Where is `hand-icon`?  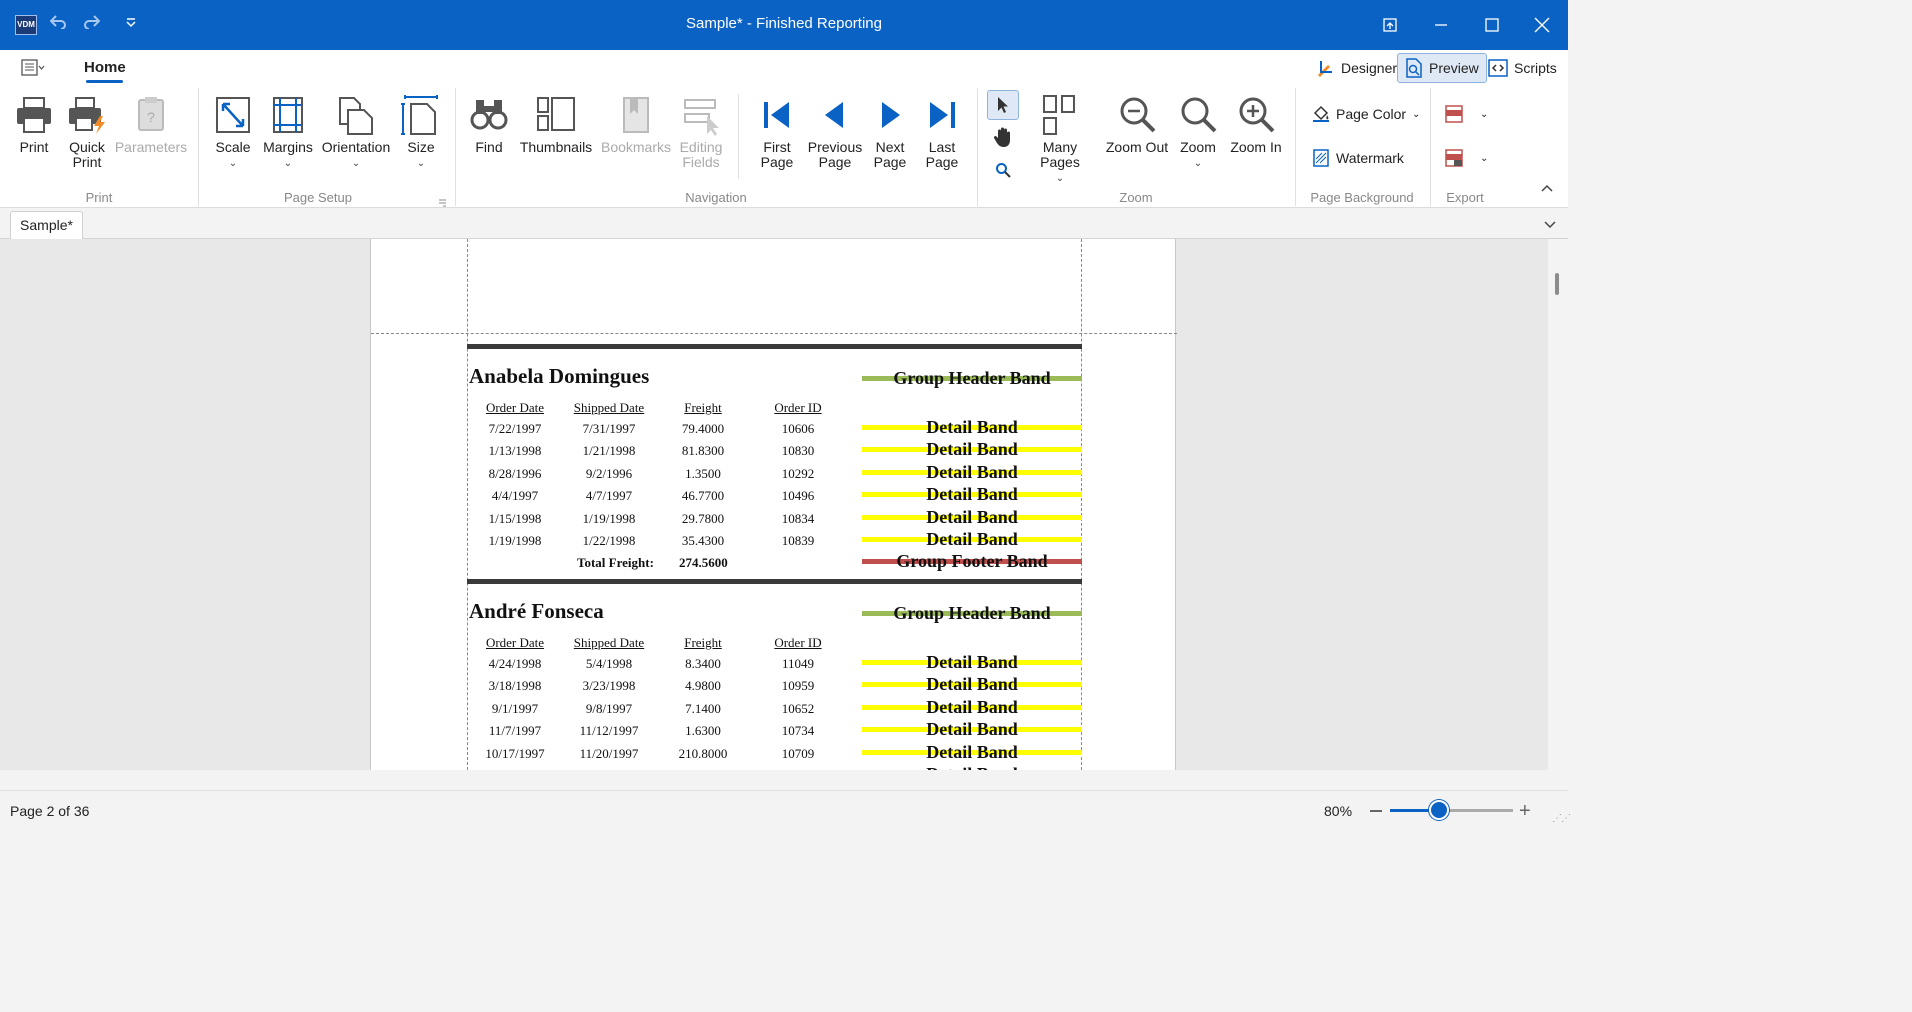 hand-icon is located at coordinates (1001, 137).